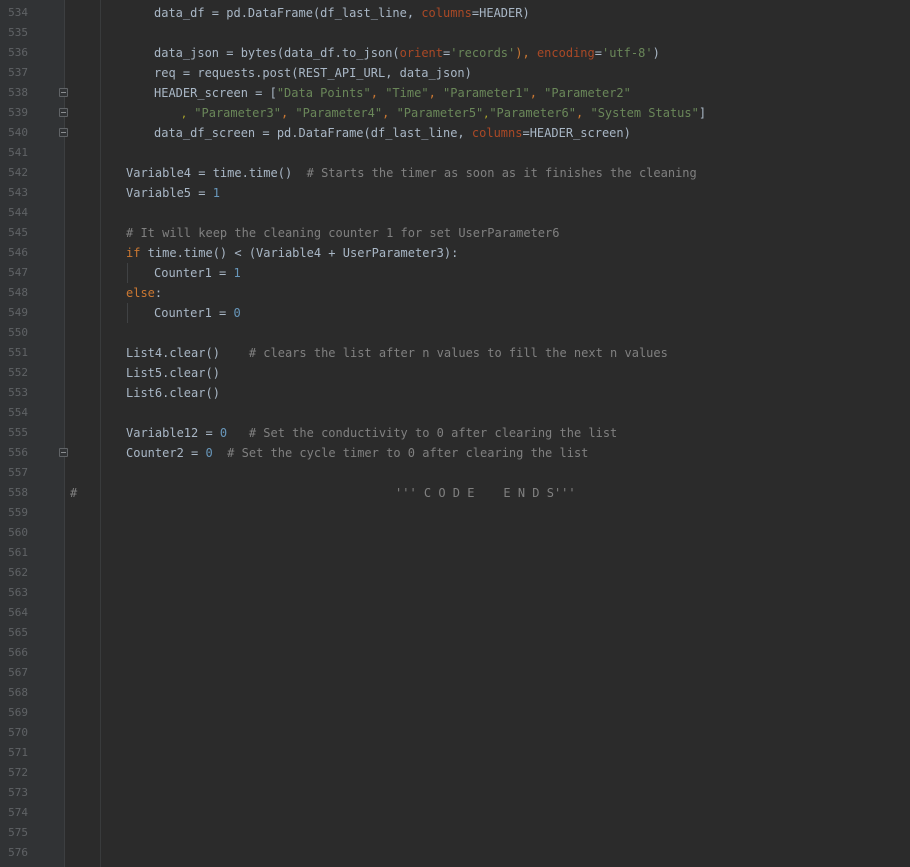 The width and height of the screenshot is (910, 867). I want to click on line-number: 555, so click(18, 432).